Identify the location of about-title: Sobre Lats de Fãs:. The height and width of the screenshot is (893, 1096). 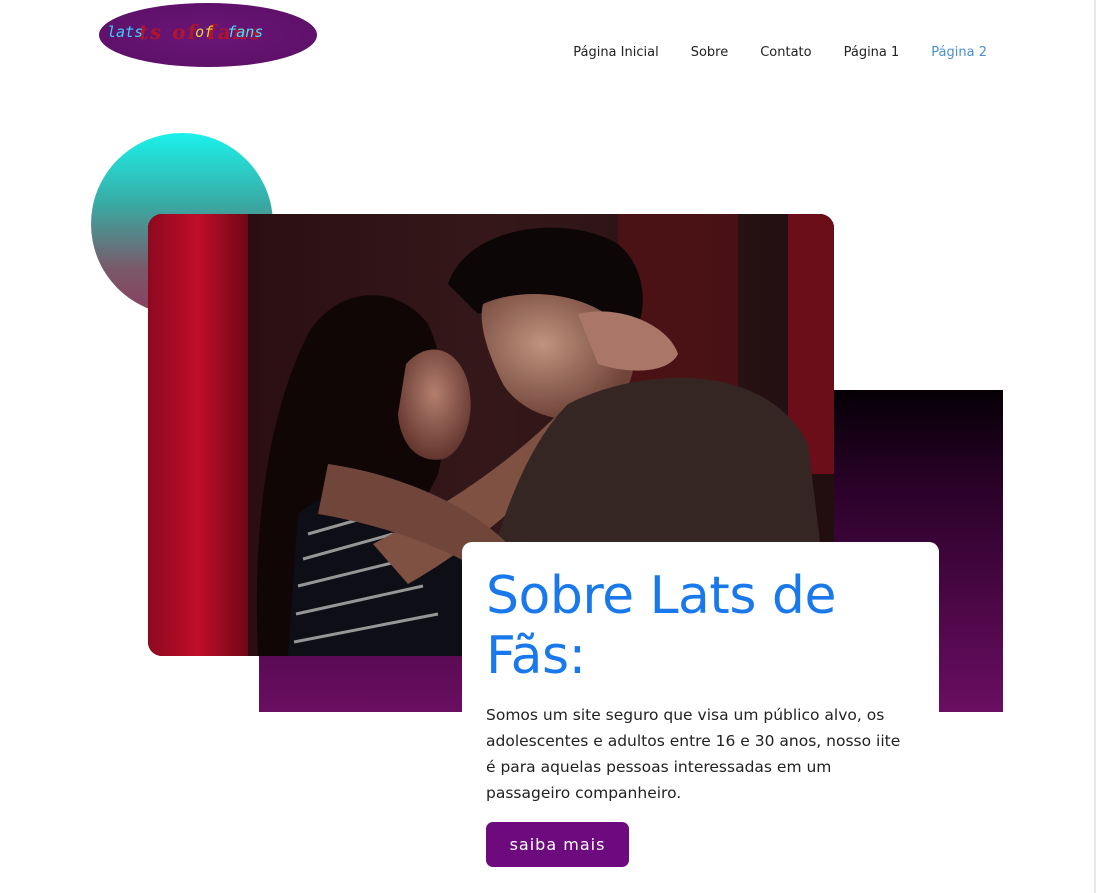
(661, 626).